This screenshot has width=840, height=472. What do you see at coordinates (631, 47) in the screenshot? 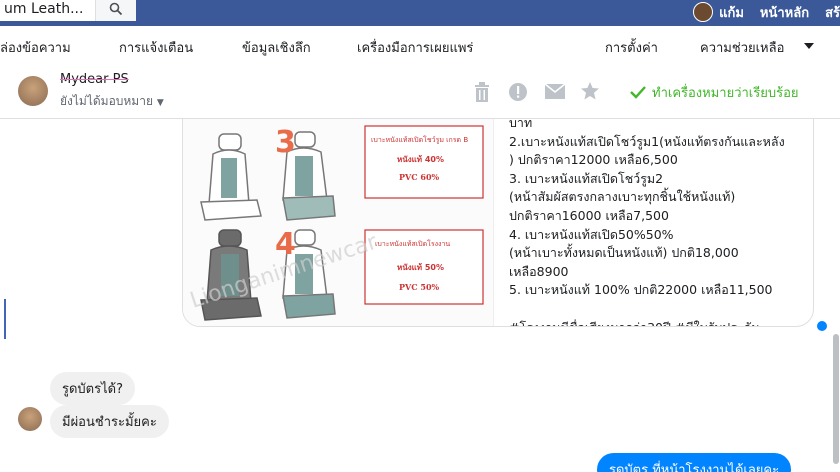
I see `tab-settings: การตั้งค่า` at bounding box center [631, 47].